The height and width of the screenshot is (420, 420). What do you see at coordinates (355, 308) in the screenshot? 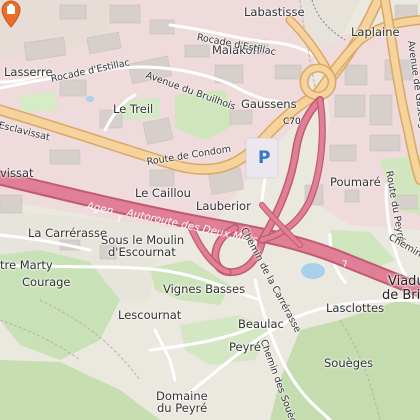
I see `place-label-lasclottes: Lasclottes` at bounding box center [355, 308].